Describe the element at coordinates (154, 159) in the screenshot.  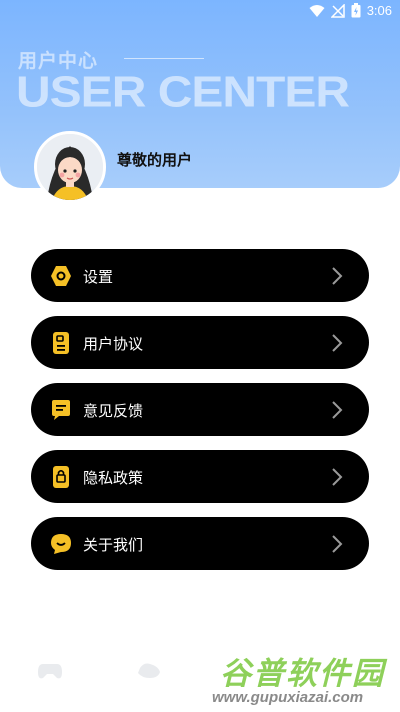
I see `username: 尊敬的用户` at that location.